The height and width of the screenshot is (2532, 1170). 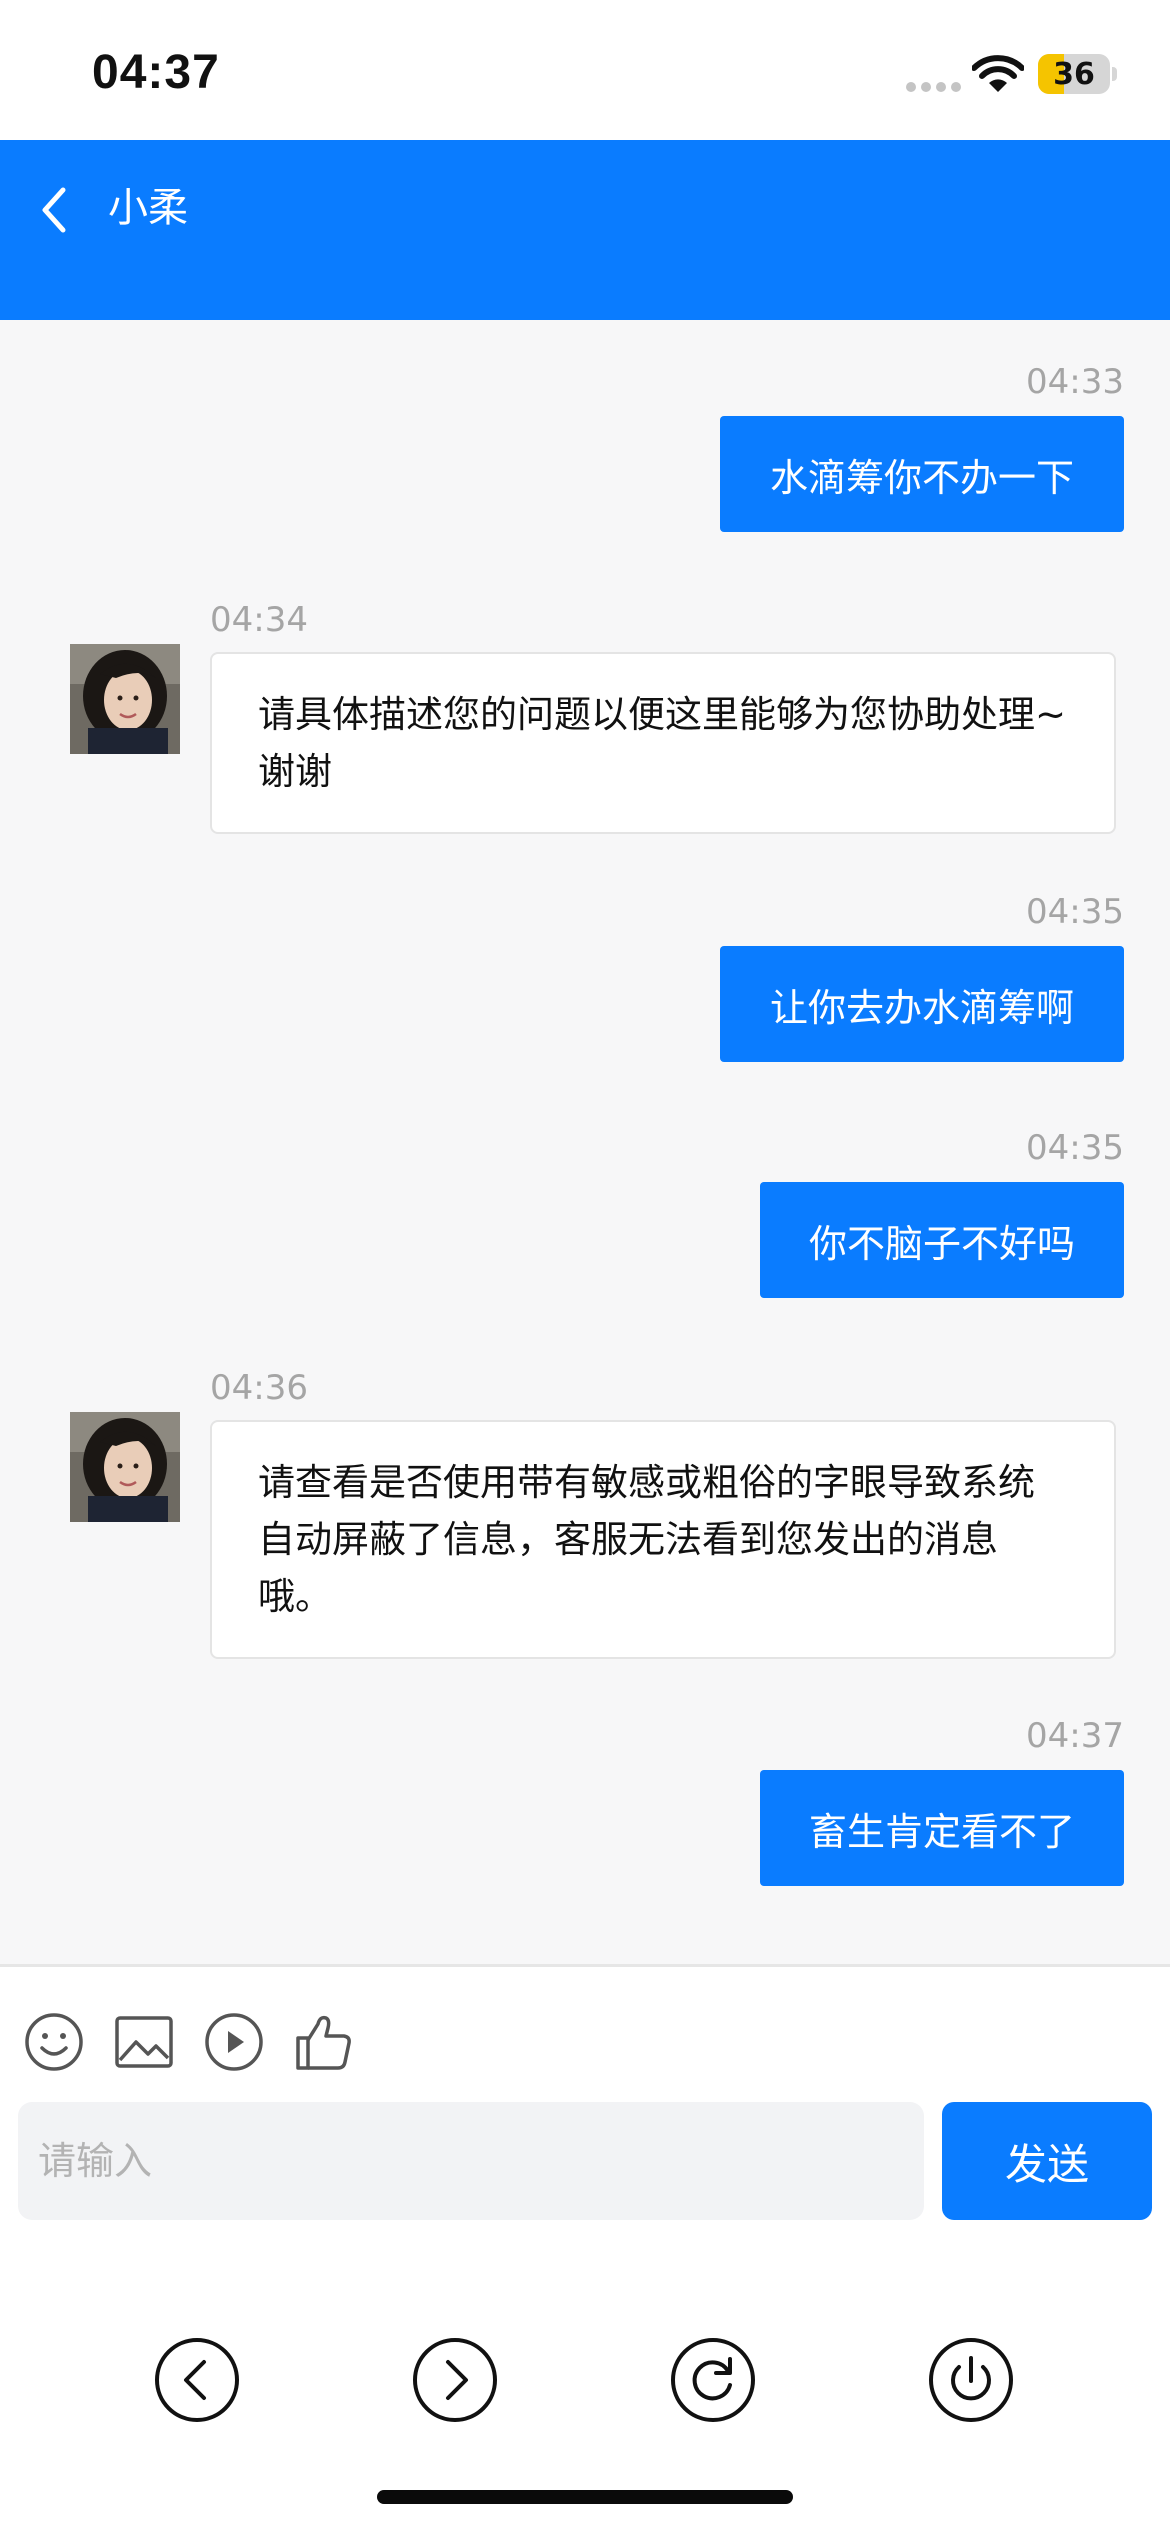 What do you see at coordinates (148, 208) in the screenshot?
I see `chat-title: 小柔` at bounding box center [148, 208].